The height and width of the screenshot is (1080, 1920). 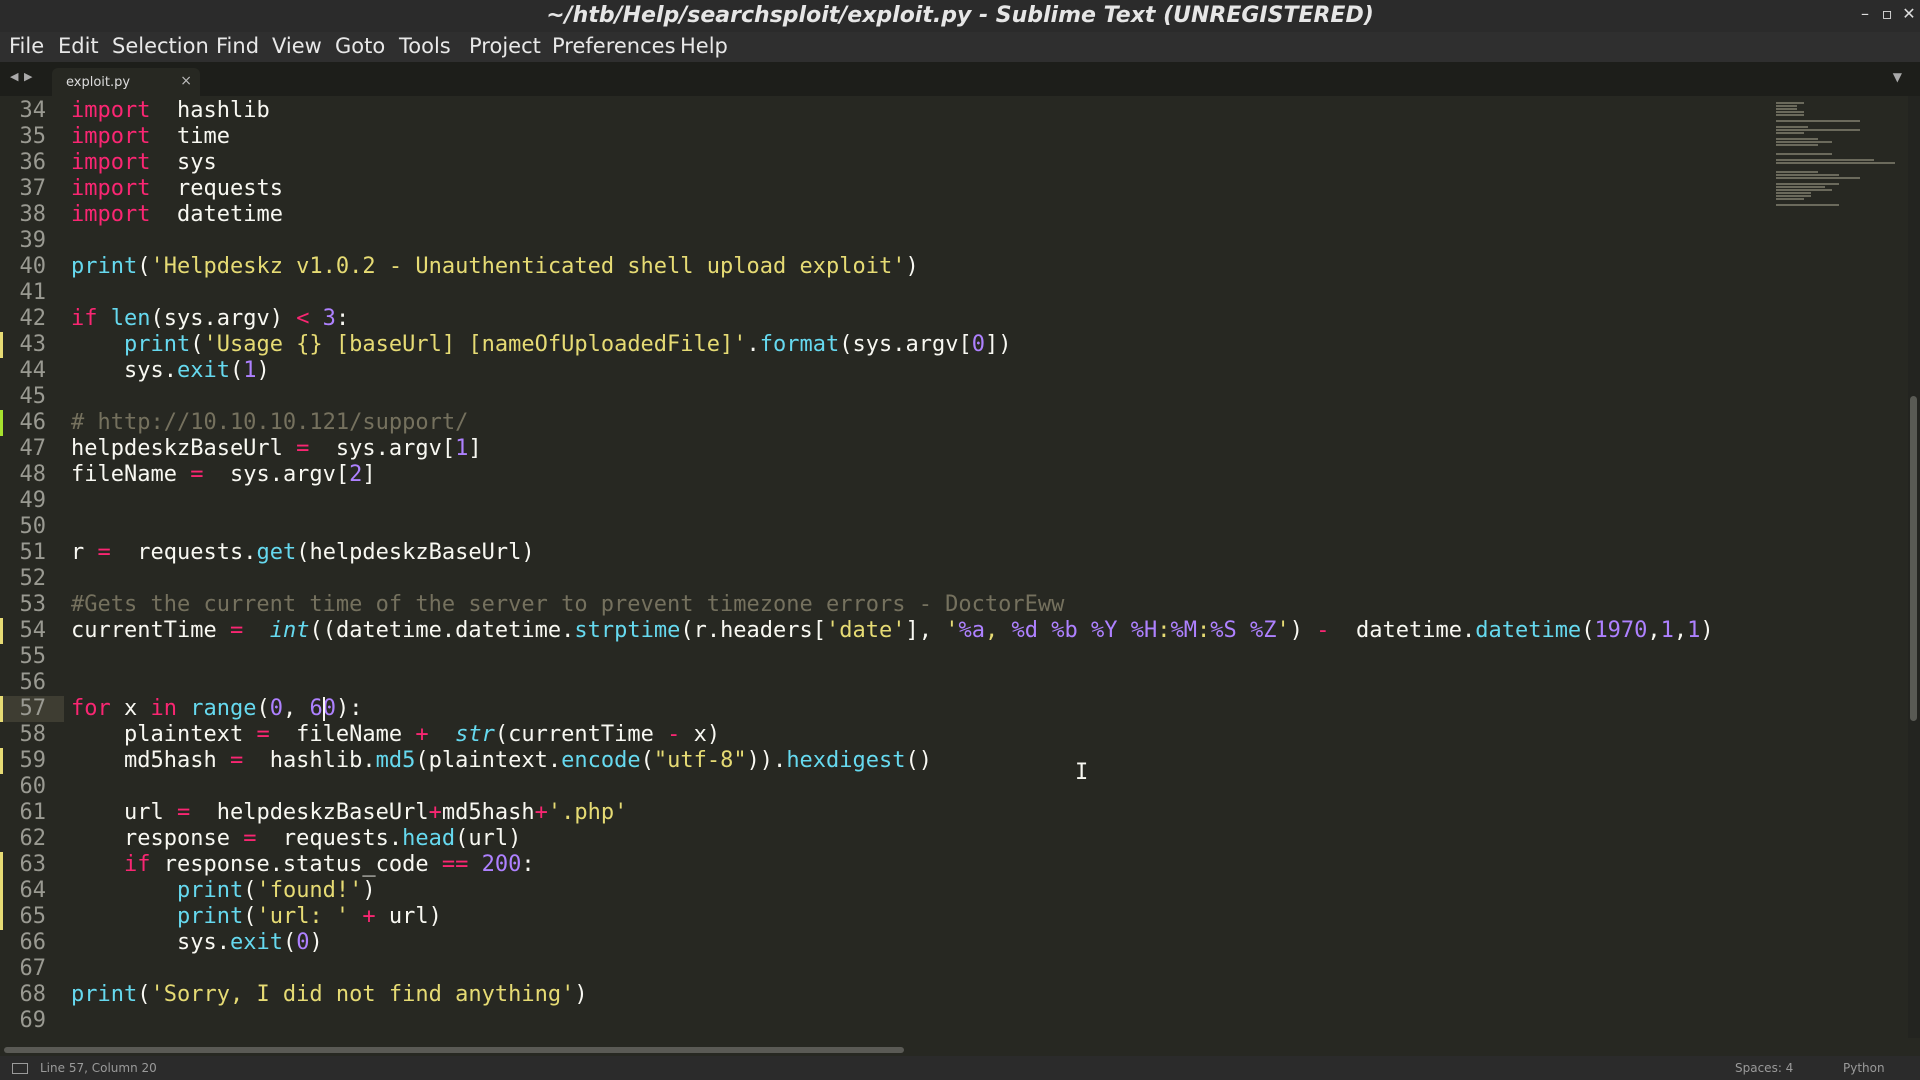 What do you see at coordinates (23, 917) in the screenshot?
I see `line-number: 65` at bounding box center [23, 917].